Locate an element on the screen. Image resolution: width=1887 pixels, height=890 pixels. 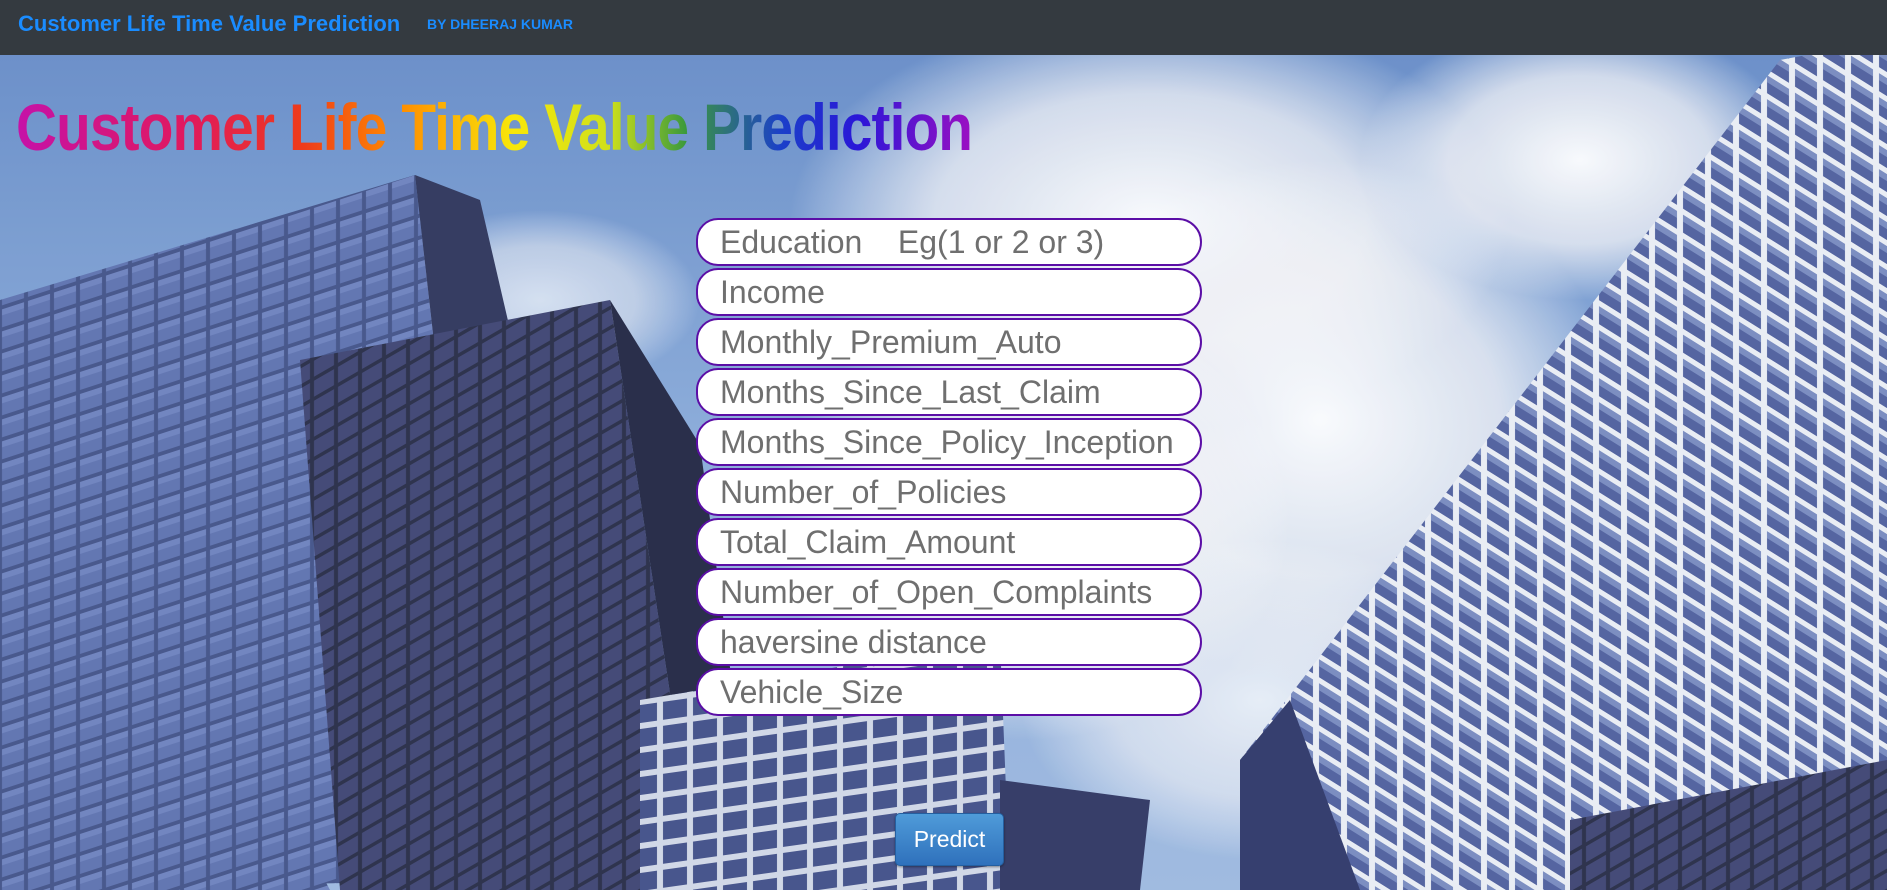
predict-button: Predict is located at coordinates (949, 839).